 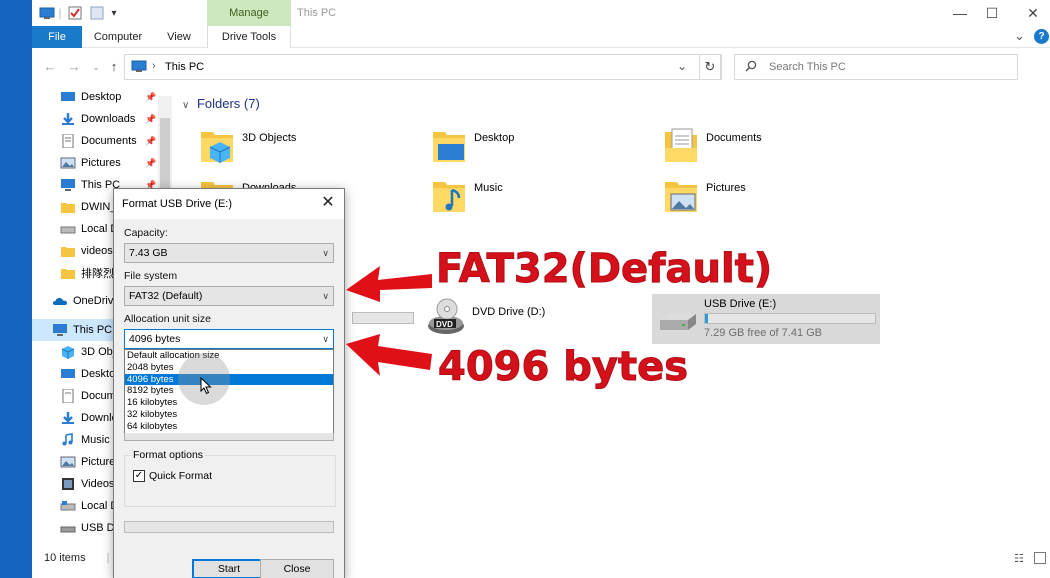 What do you see at coordinates (229, 437) in the screenshot?
I see `volume-label-field` at bounding box center [229, 437].